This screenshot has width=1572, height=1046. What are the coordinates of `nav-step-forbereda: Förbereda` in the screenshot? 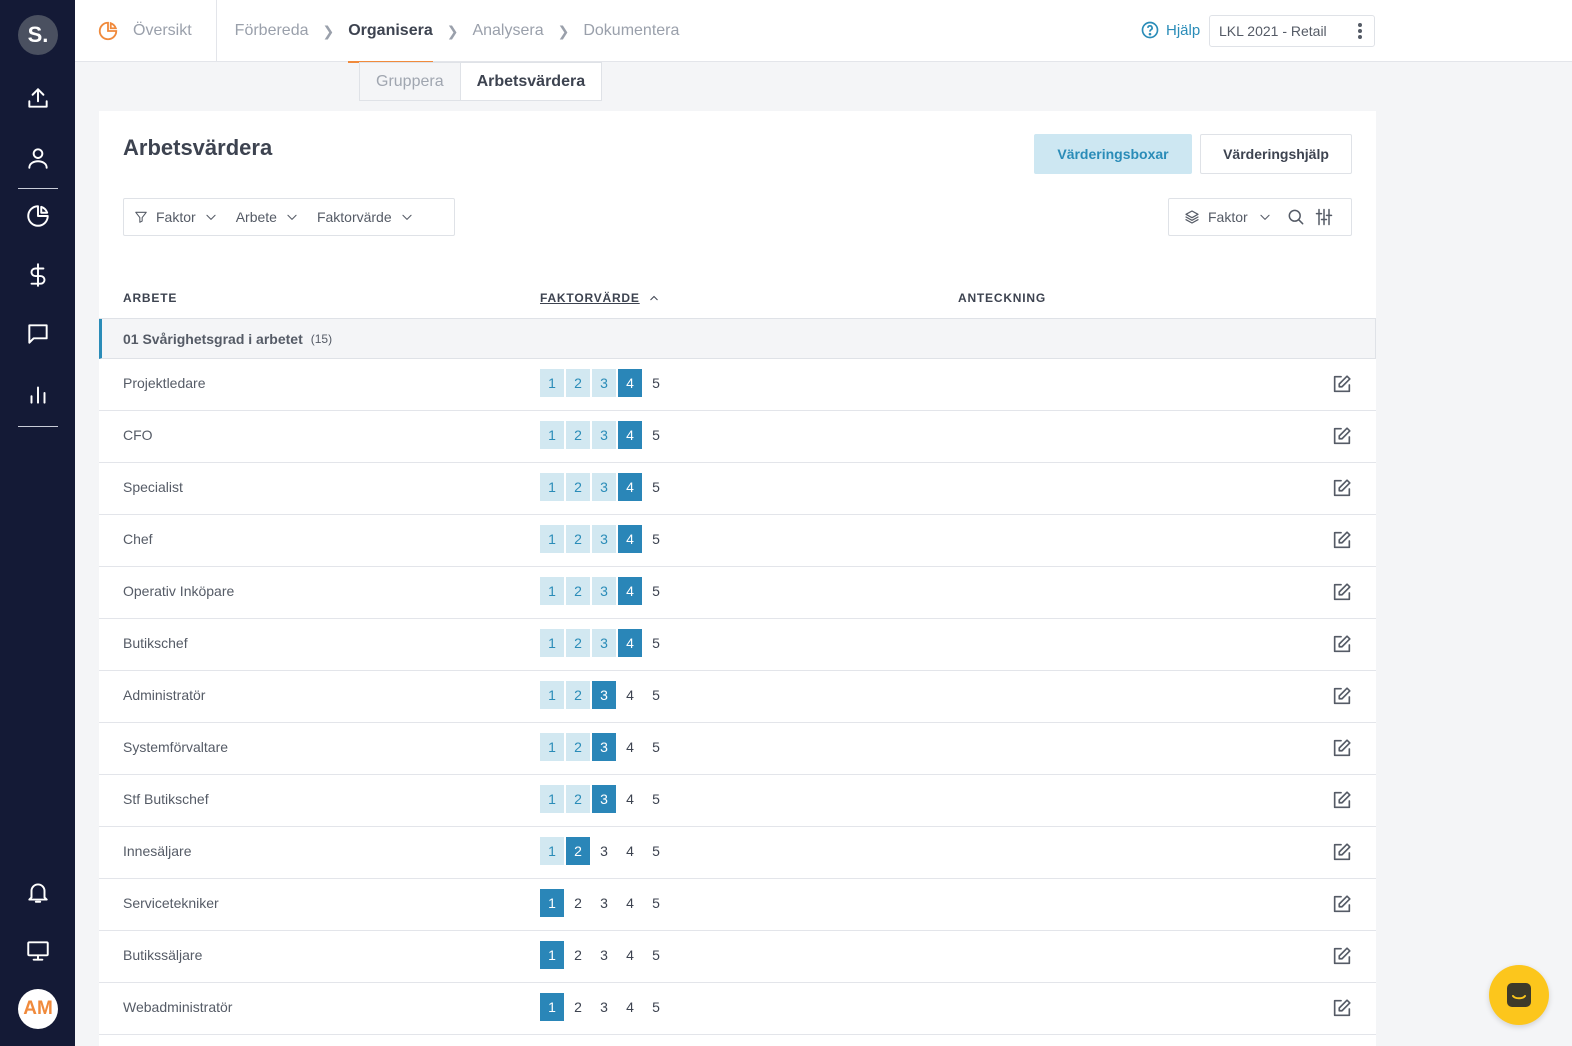 It's located at (272, 31).